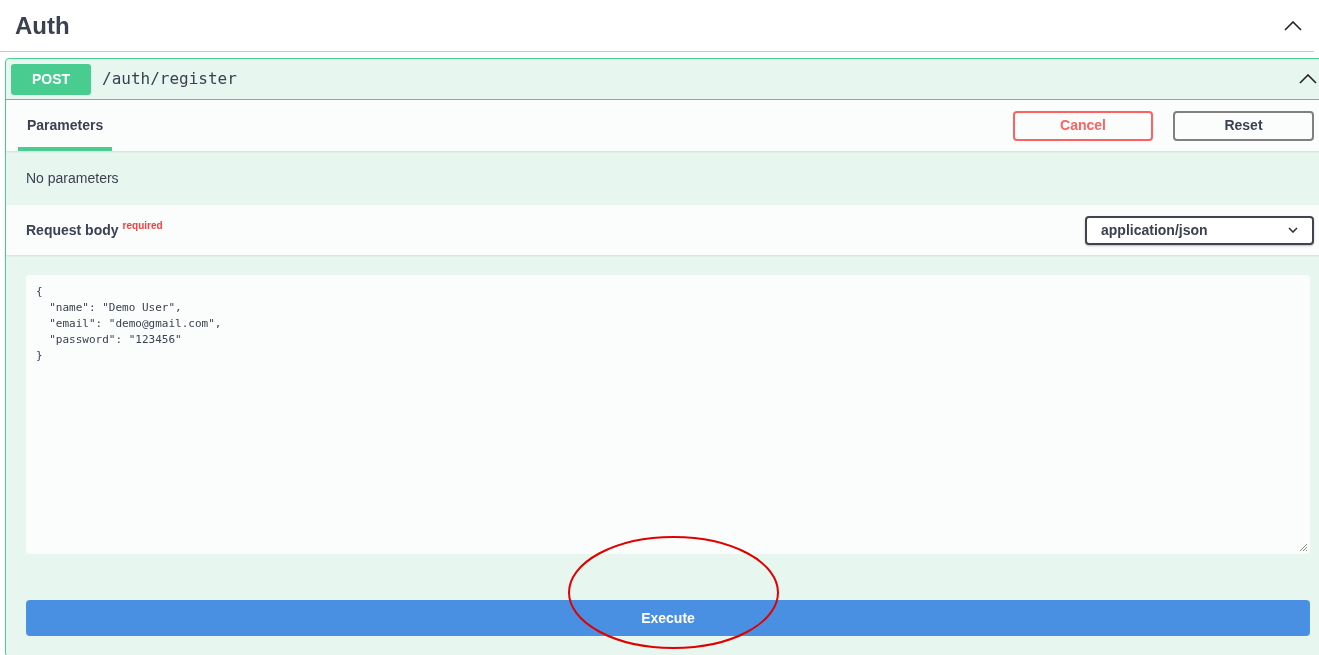 Image resolution: width=1319 pixels, height=655 pixels. I want to click on chevron-down-icon, so click(1293, 230).